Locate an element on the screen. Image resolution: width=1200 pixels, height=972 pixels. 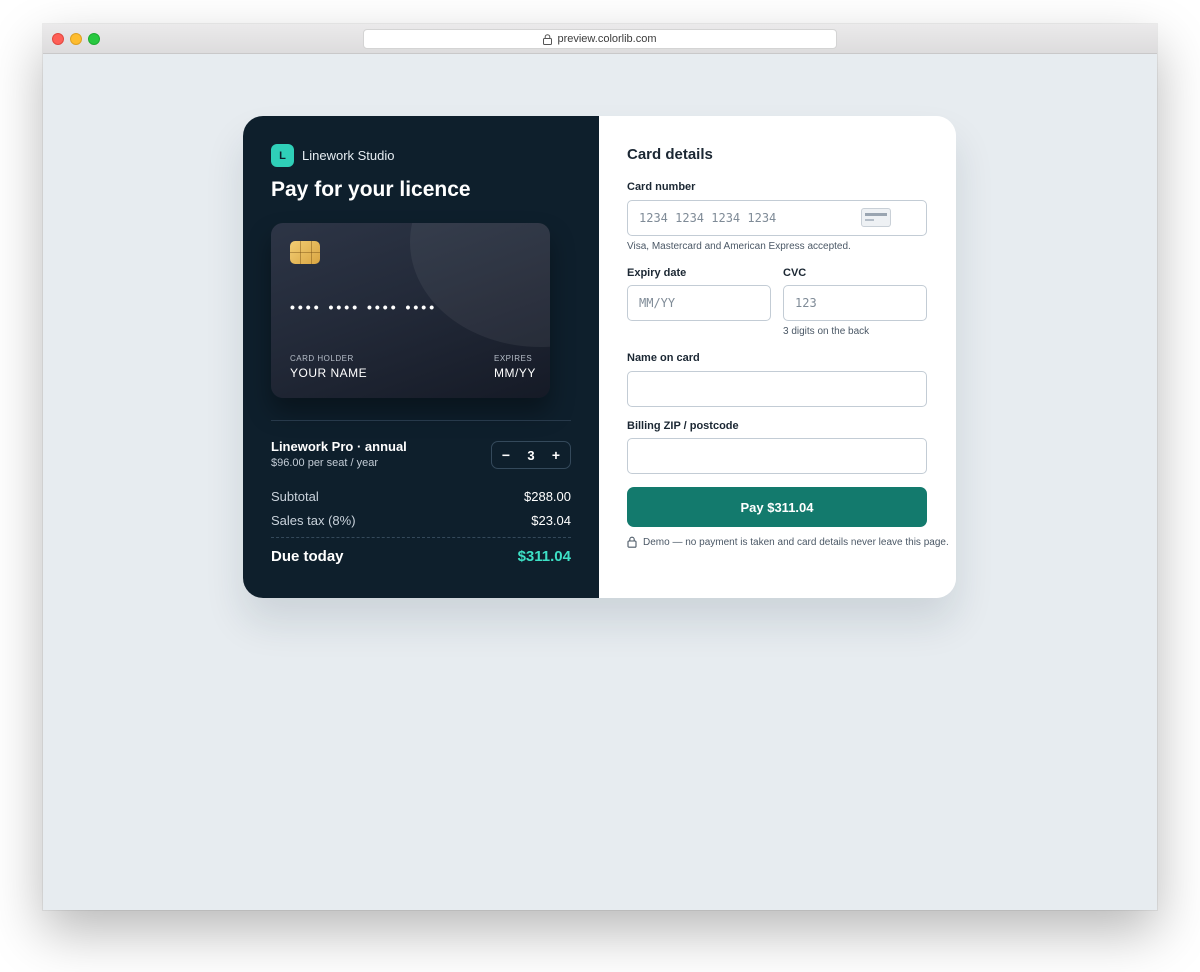
address-bar: preview.colorlib.com is located at coordinates (600, 39).